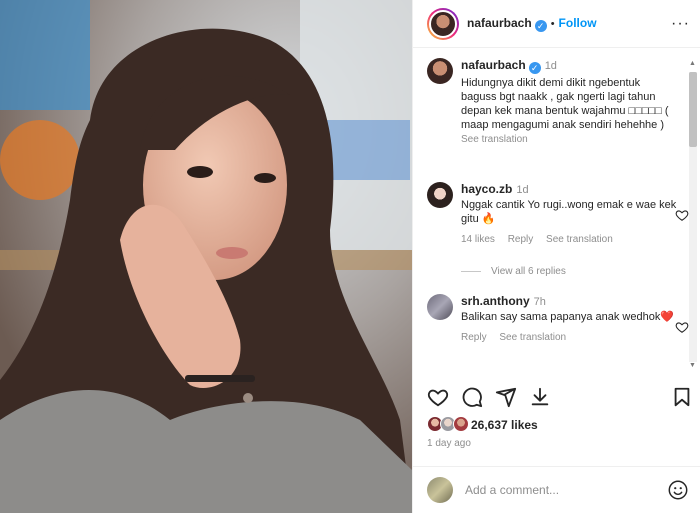 The image size is (700, 513). I want to click on heart-icon, so click(438, 397).